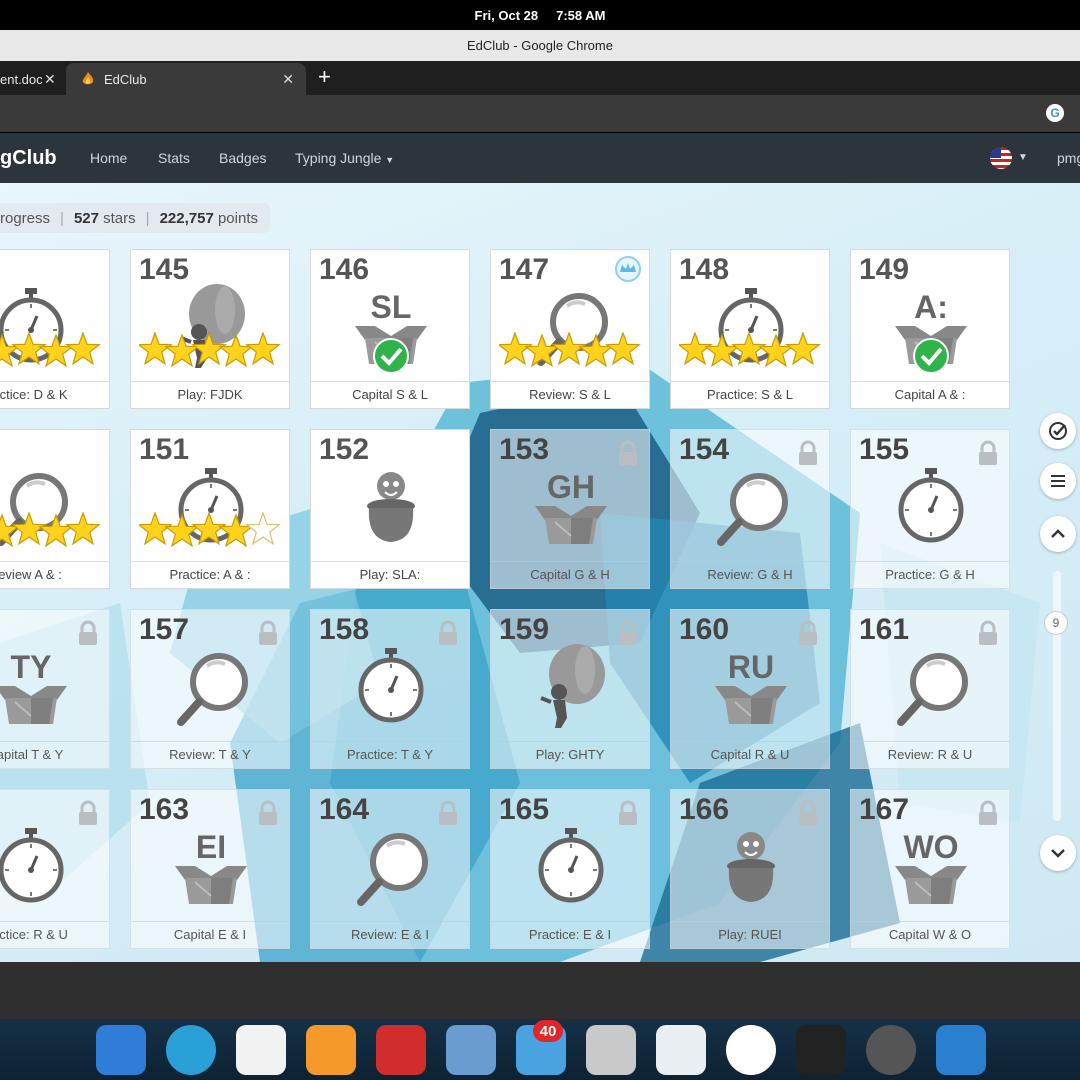  What do you see at coordinates (108, 158) in the screenshot?
I see `nav-home-link: Home` at bounding box center [108, 158].